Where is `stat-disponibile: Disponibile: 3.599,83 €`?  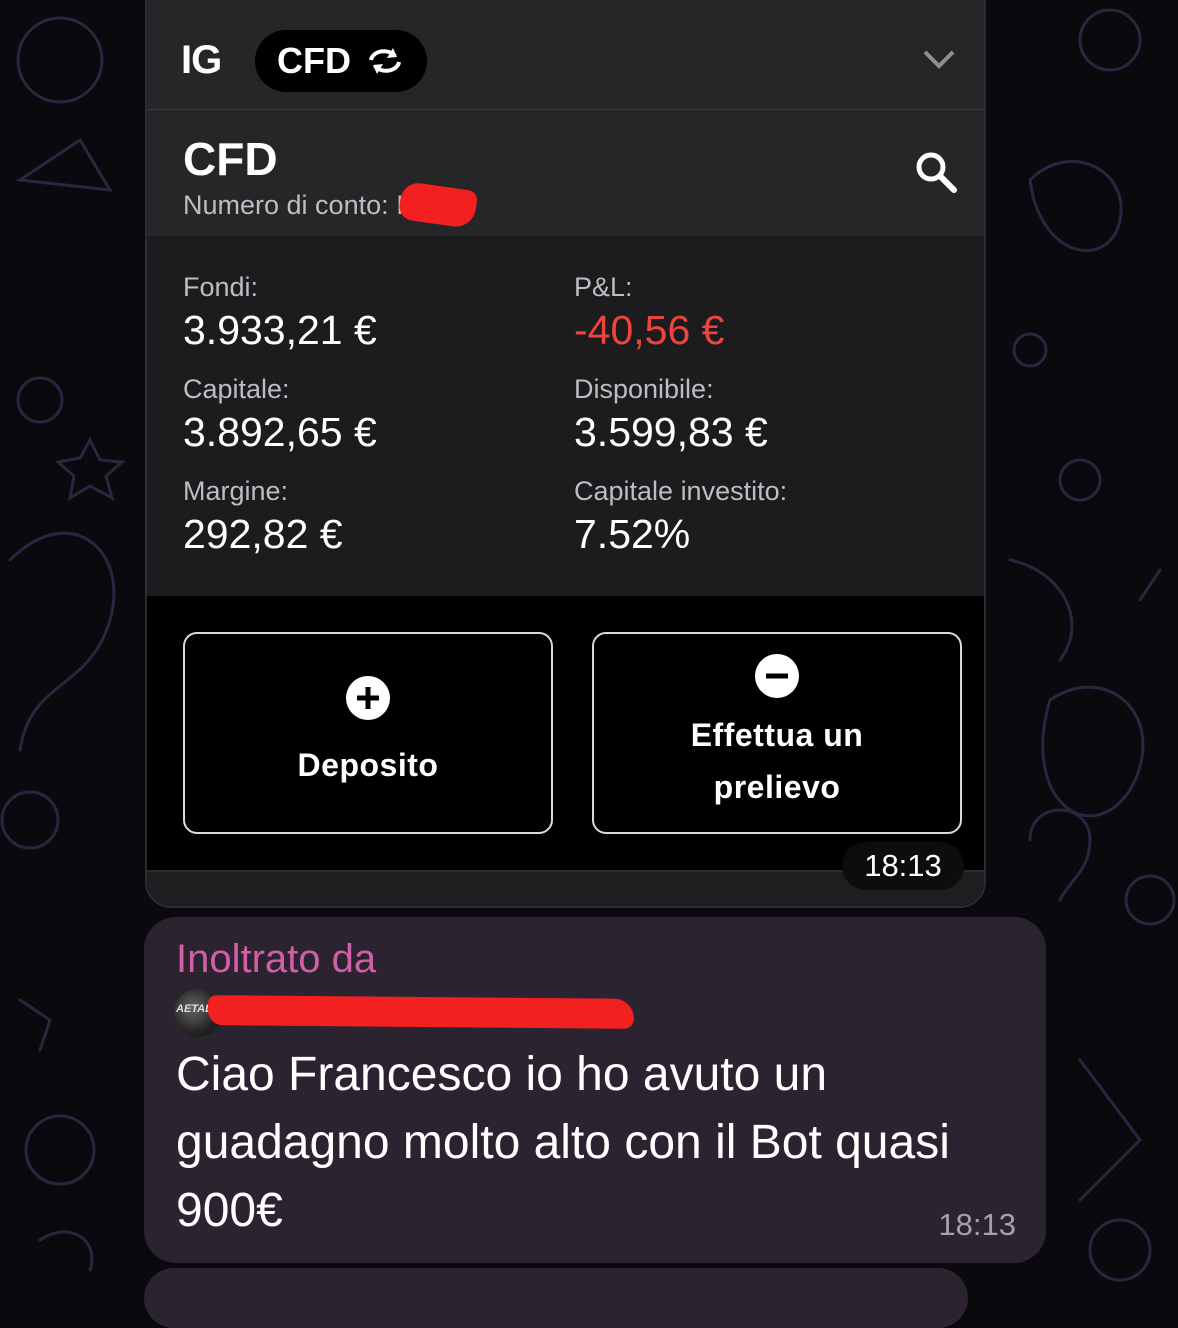 stat-disponibile: Disponibile: 3.599,83 € is located at coordinates (671, 415).